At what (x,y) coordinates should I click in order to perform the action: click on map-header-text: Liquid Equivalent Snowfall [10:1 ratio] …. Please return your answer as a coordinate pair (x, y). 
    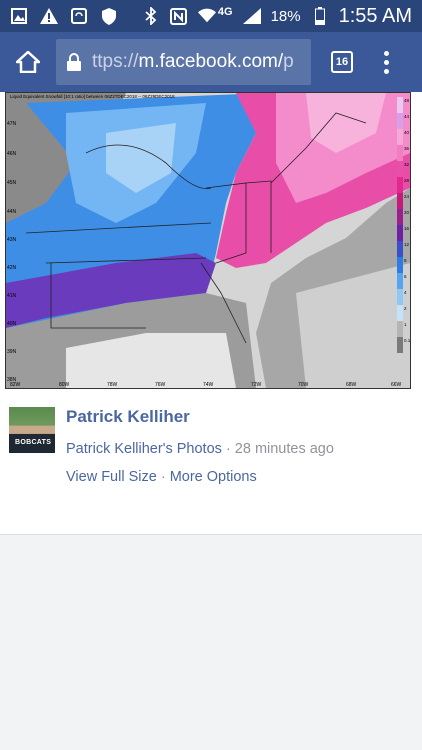
    Looking at the image, I should click on (92, 96).